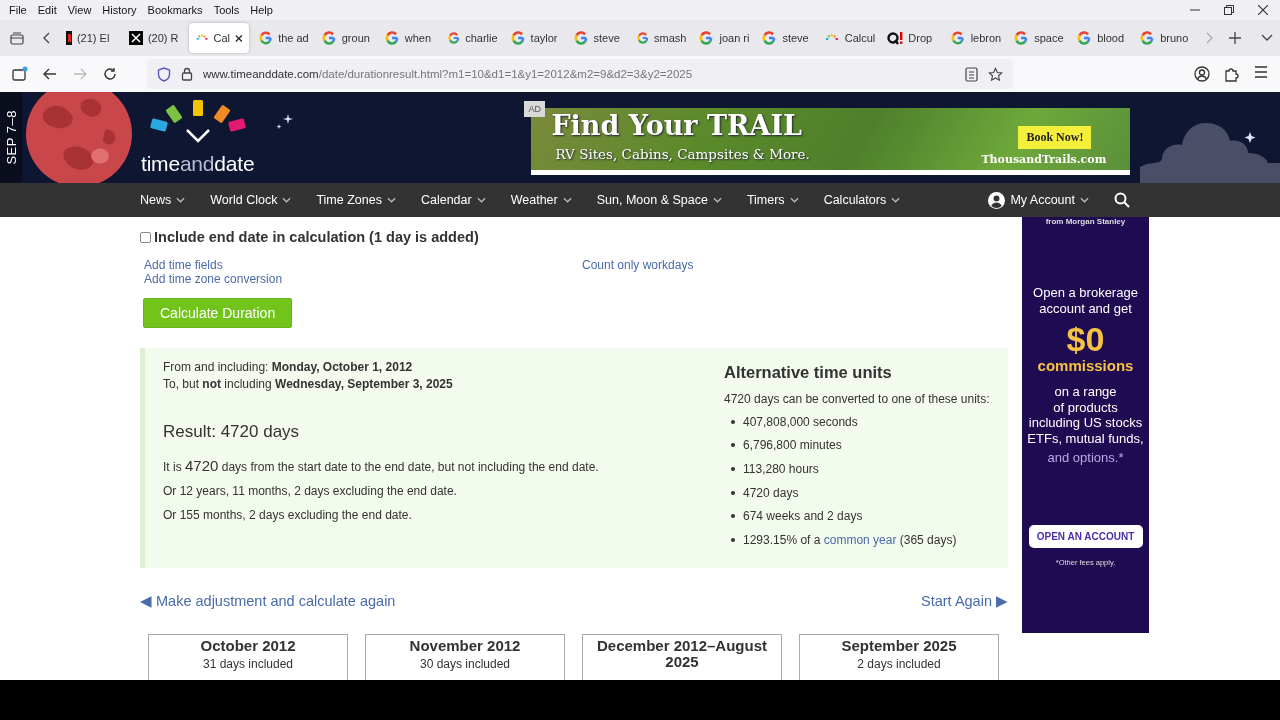  Describe the element at coordinates (18, 10) in the screenshot. I see `menu-item: File` at that location.